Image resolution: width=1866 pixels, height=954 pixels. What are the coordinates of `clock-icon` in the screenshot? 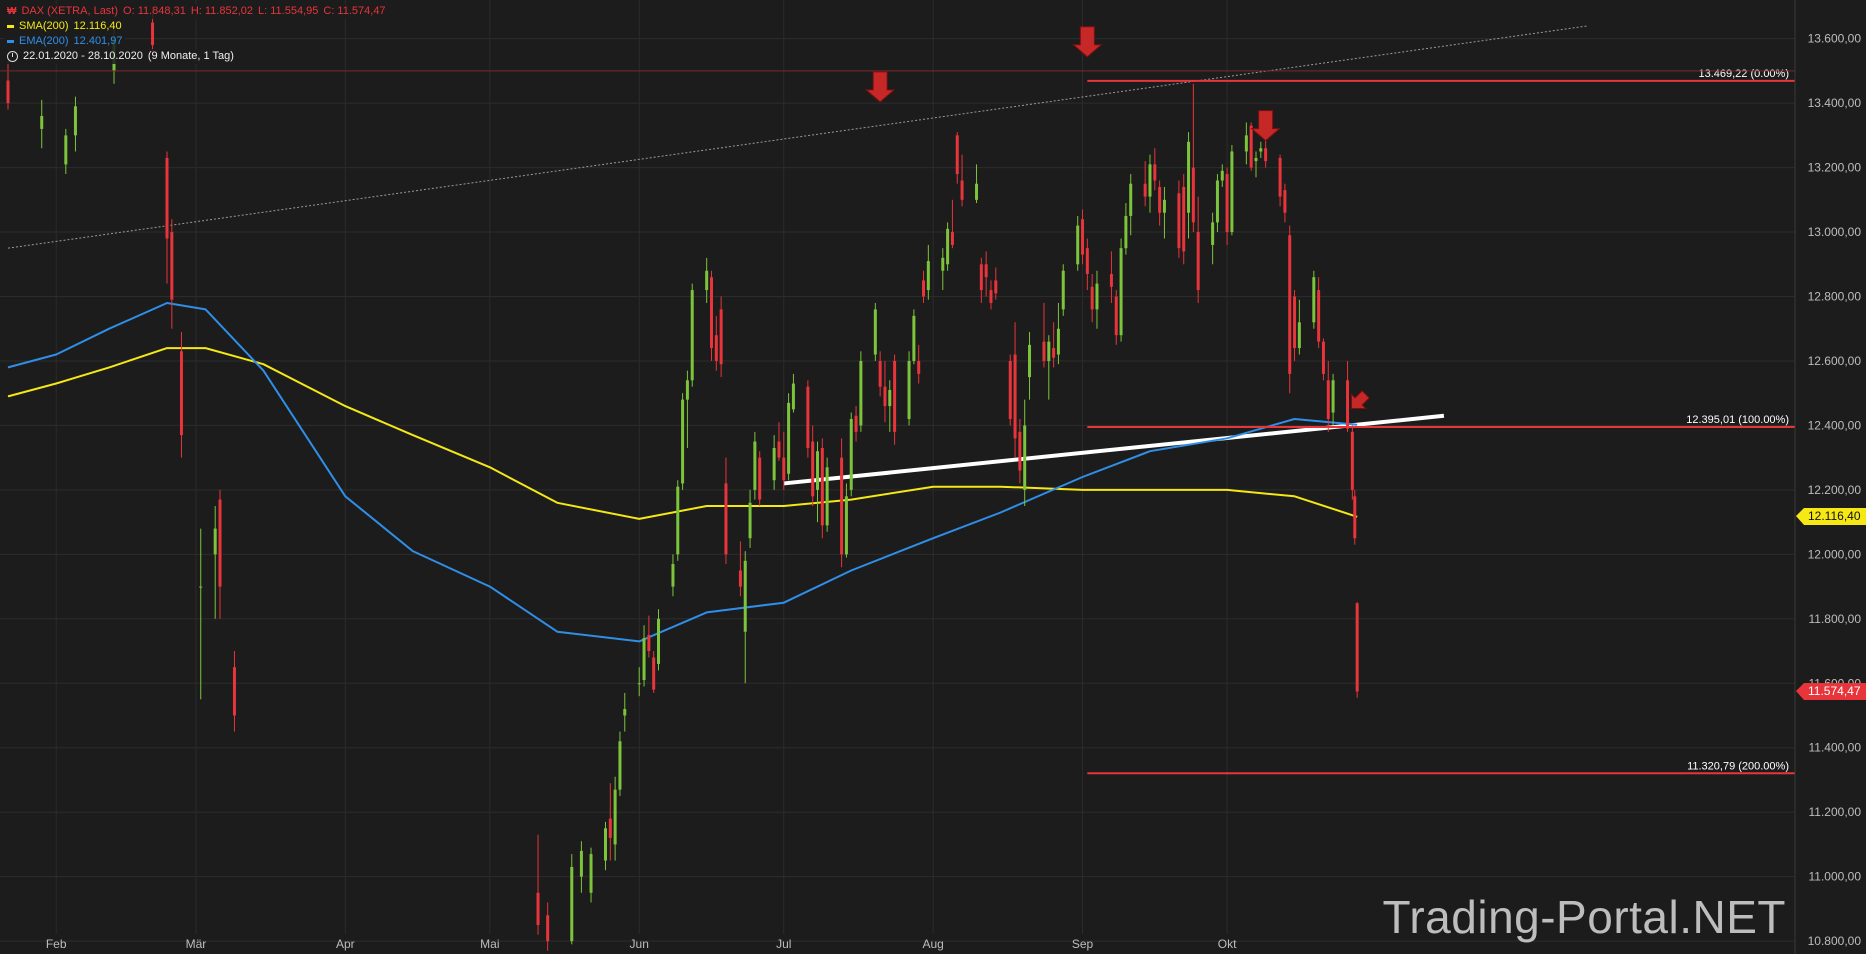 It's located at (12, 56).